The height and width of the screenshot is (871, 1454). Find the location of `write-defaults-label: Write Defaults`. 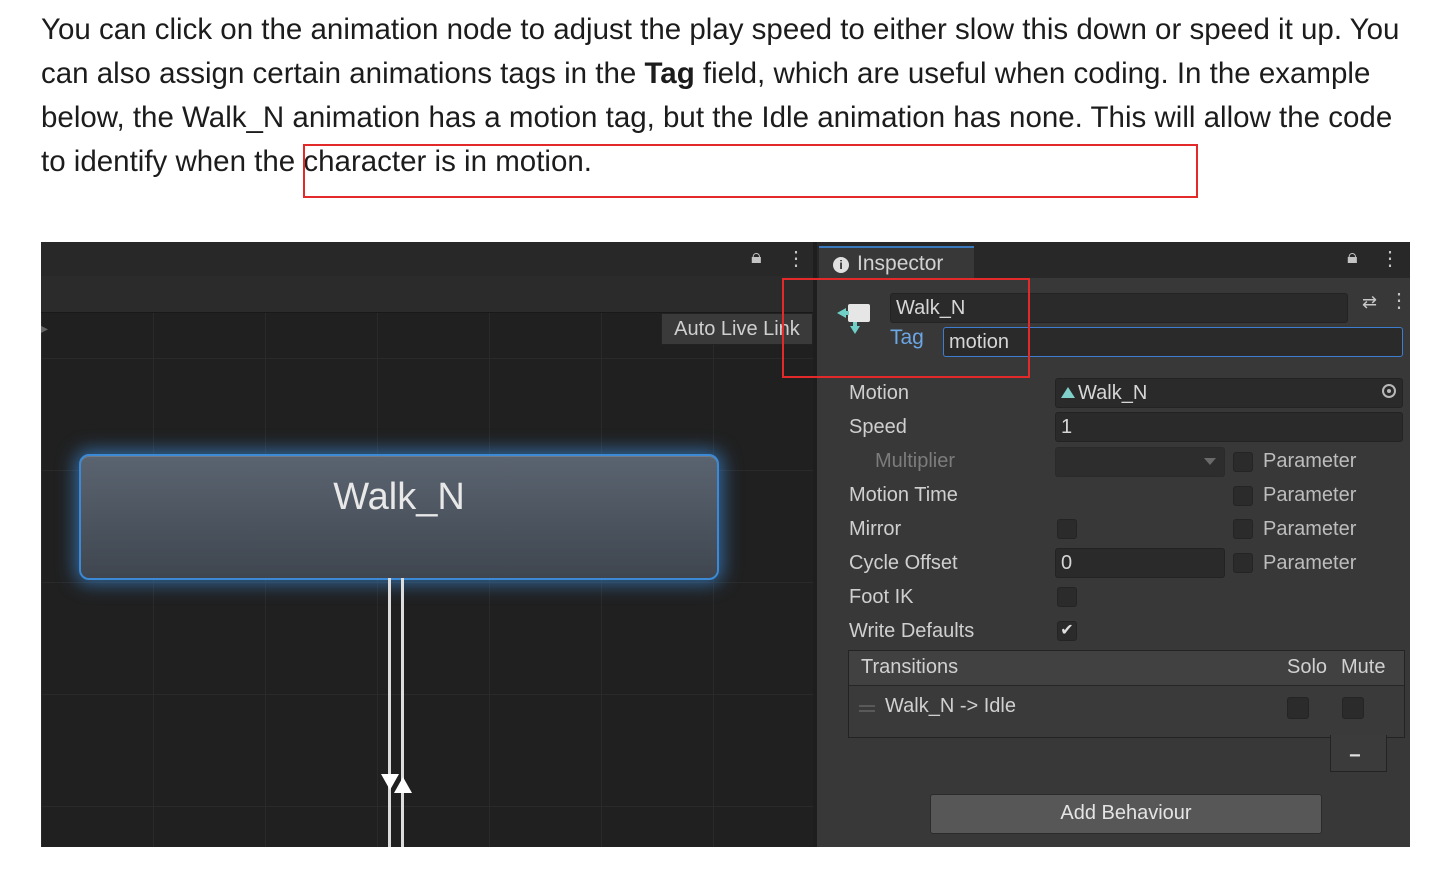

write-defaults-label: Write Defaults is located at coordinates (912, 631).